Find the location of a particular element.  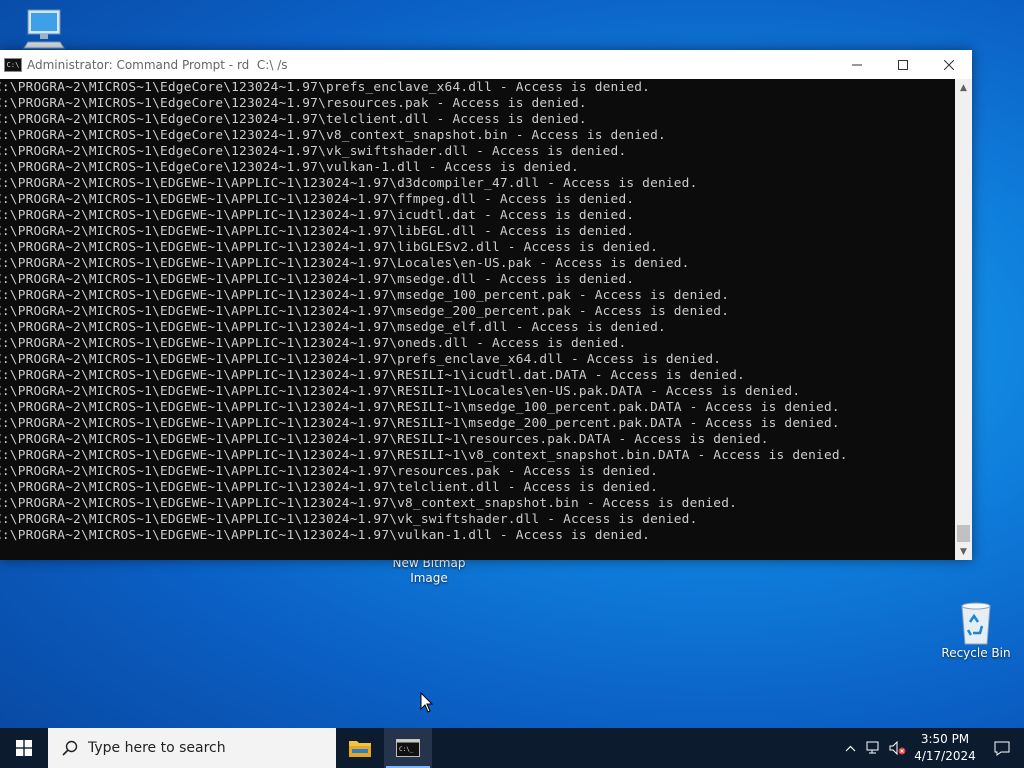

taskbar-search-box: Type here to search is located at coordinates (192, 748).